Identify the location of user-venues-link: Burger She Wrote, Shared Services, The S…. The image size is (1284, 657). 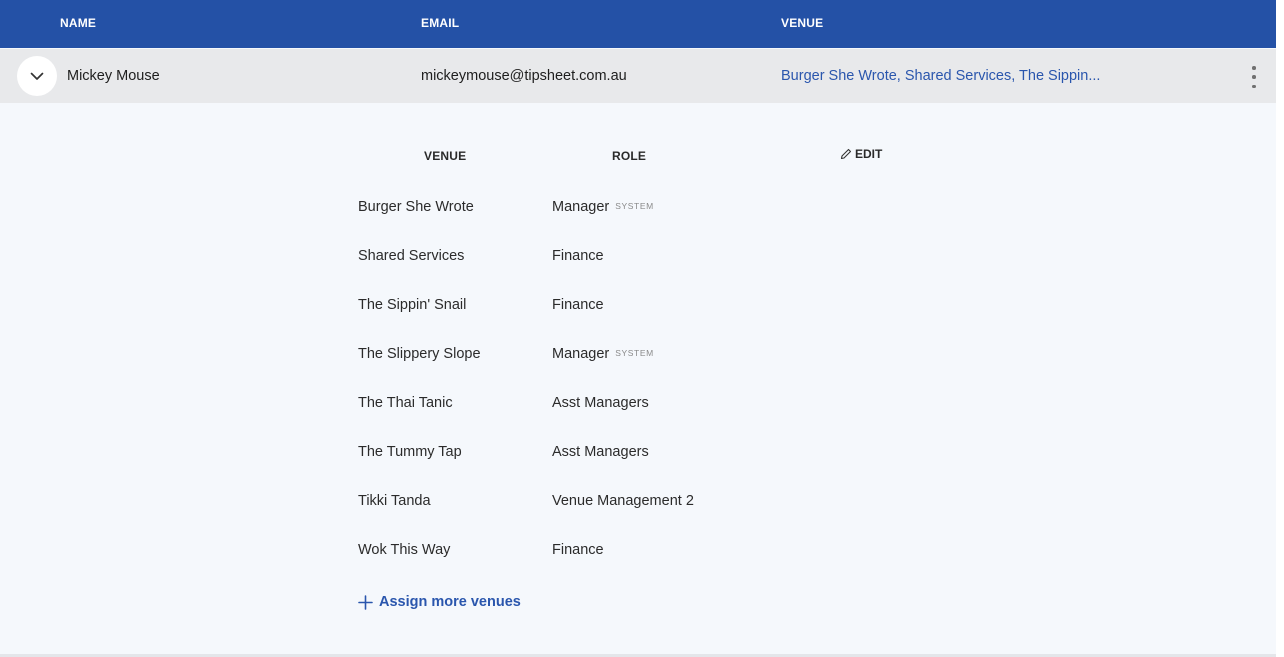
(940, 76).